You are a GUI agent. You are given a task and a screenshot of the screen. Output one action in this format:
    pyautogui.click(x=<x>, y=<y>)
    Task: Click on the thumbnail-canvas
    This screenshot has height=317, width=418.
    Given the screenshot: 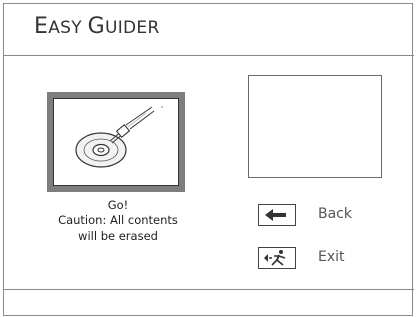 What is the action you would take?
    pyautogui.click(x=116, y=142)
    